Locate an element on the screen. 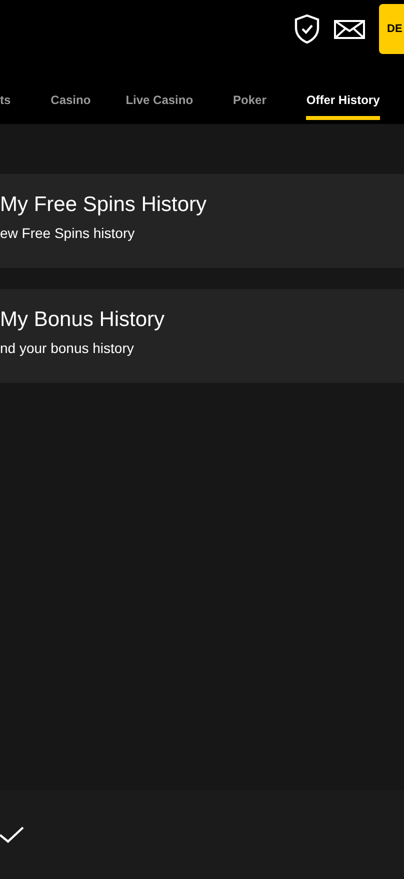 Image resolution: width=404 pixels, height=879 pixels. nav-tab: Offer History is located at coordinates (343, 105).